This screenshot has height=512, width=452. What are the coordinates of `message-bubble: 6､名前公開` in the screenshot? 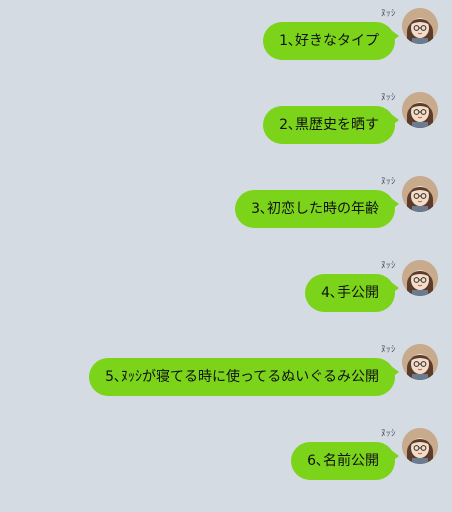 It's located at (343, 461).